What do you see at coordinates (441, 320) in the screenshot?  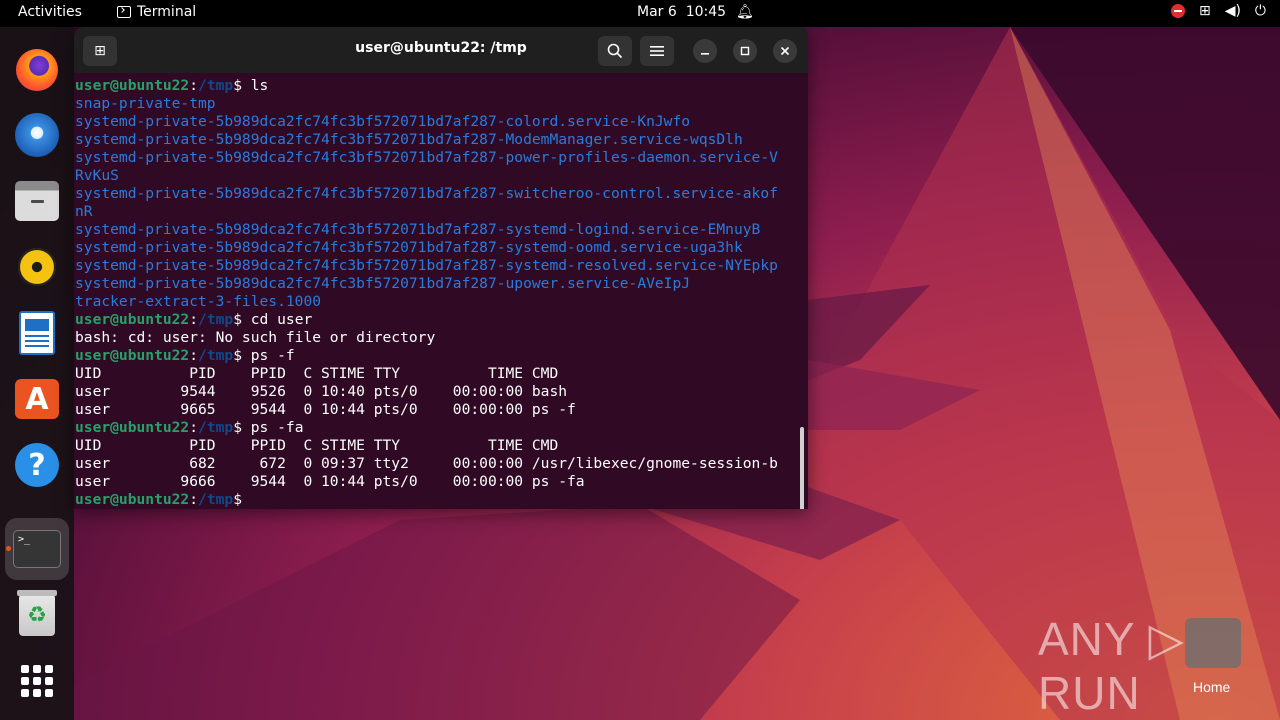 I see `prompt-line: user@ubuntu22:/tmp$ cd user` at bounding box center [441, 320].